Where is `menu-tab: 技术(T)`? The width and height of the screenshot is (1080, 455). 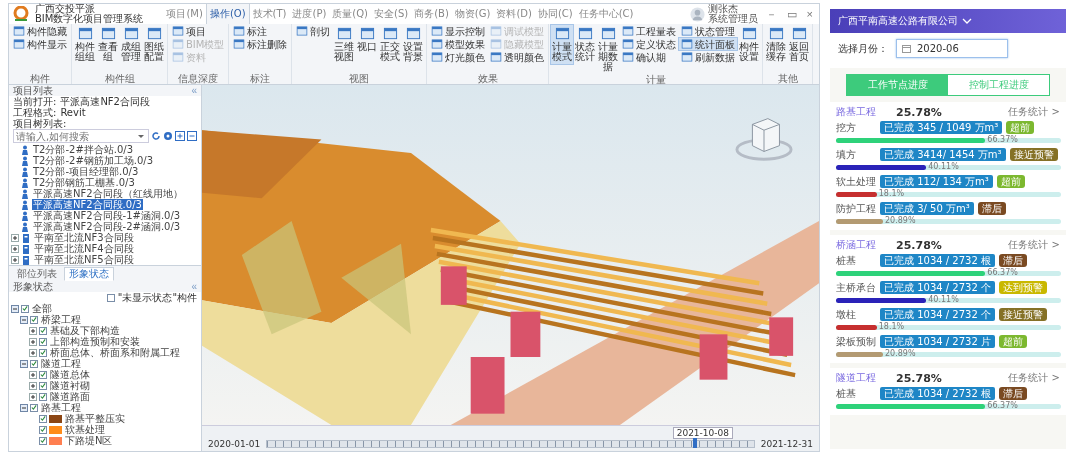
menu-tab: 技术(T) is located at coordinates (269, 14).